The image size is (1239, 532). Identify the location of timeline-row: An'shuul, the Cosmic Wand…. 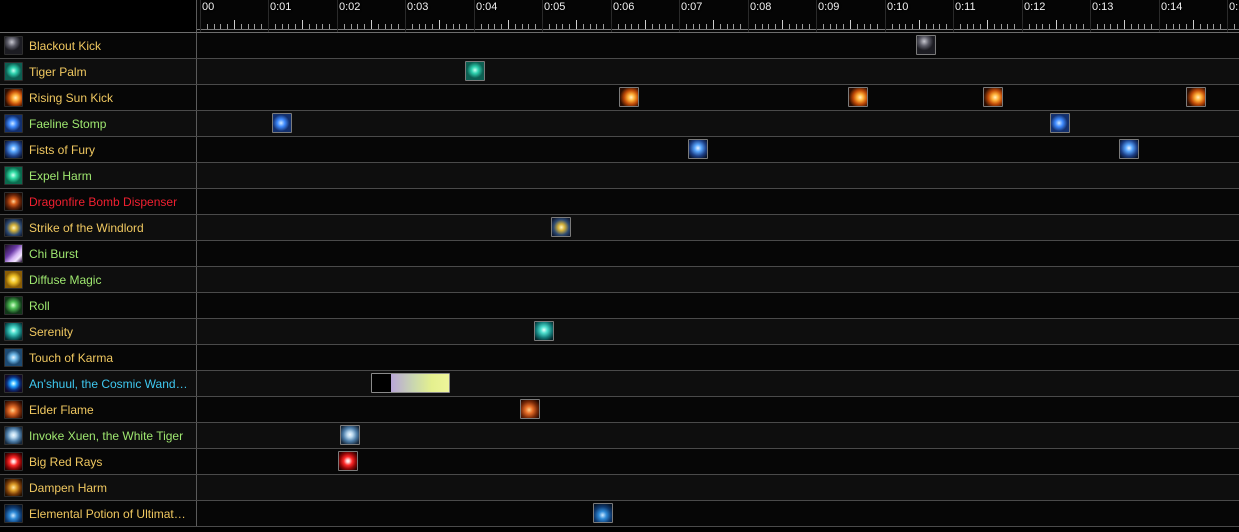
(619, 384).